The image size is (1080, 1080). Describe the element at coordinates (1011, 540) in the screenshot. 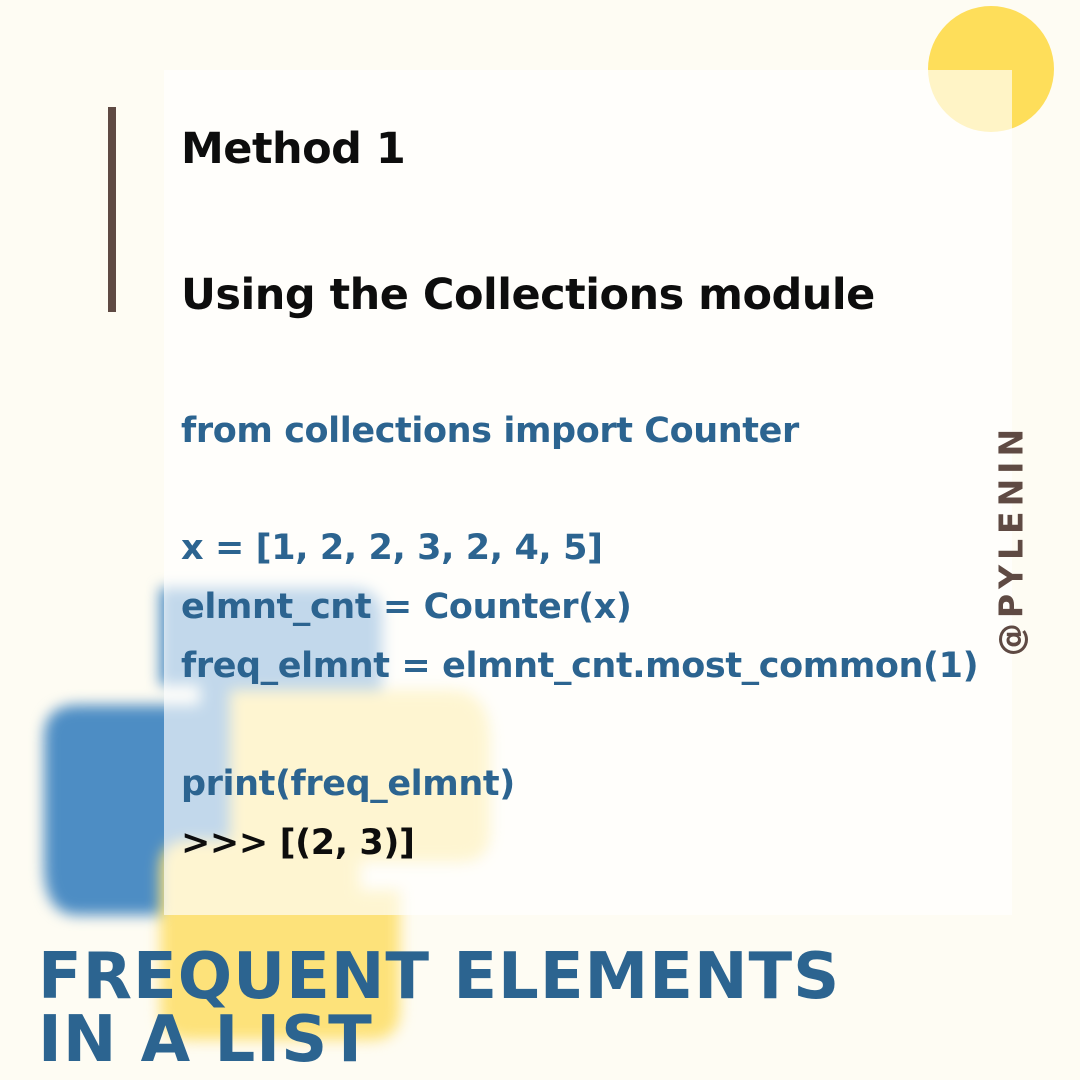

I see `author-handle: @PYLENIN` at that location.